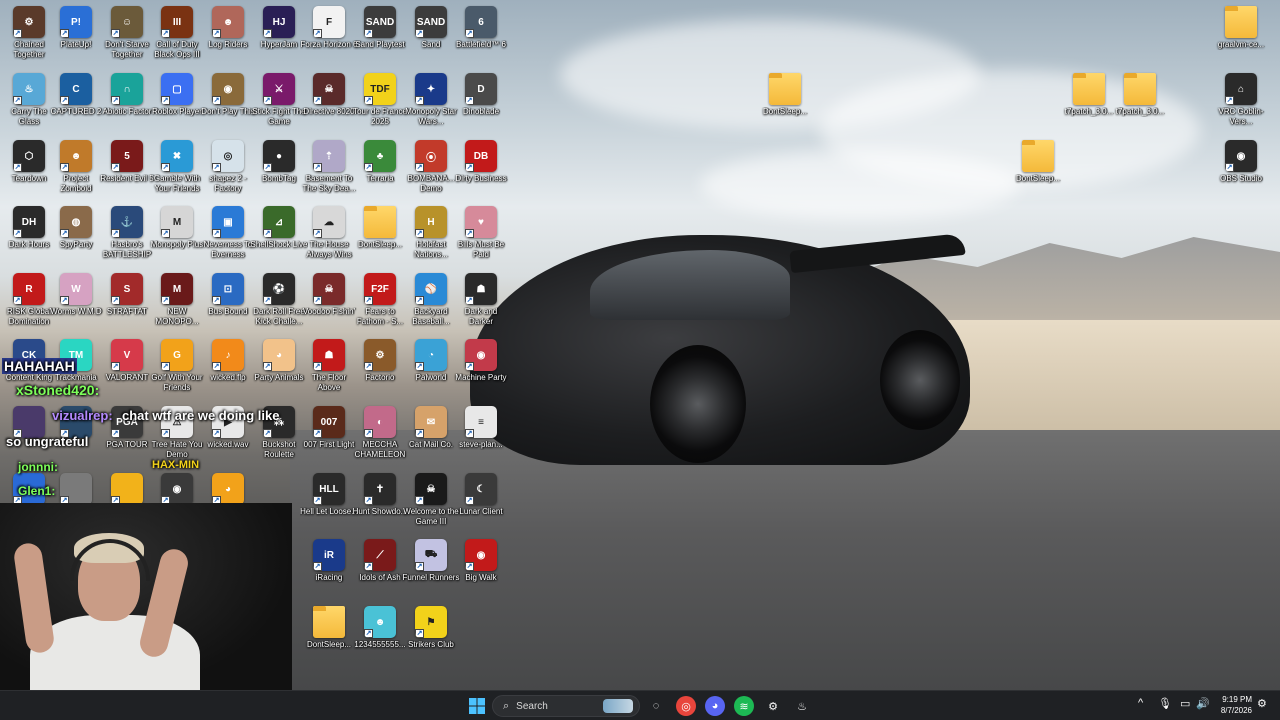 The image size is (1280, 720). I want to click on desktop-icon: ◐ ↗ MECCHA CHAMELEON, so click(380, 439).